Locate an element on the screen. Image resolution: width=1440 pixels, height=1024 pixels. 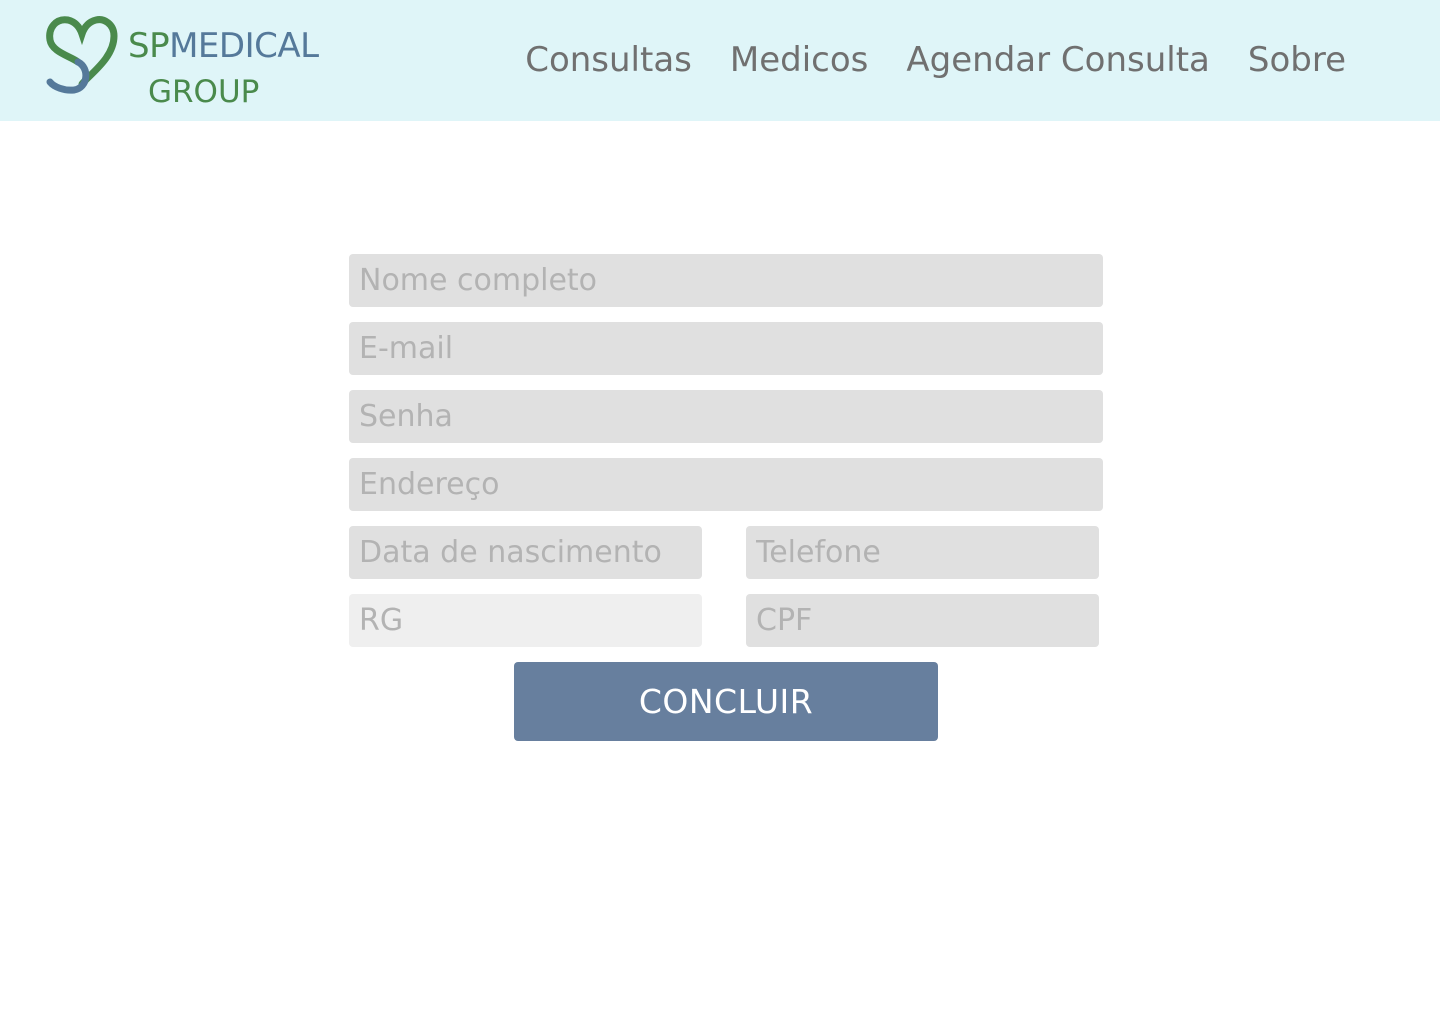
brand-group: GROUP is located at coordinates (204, 92).